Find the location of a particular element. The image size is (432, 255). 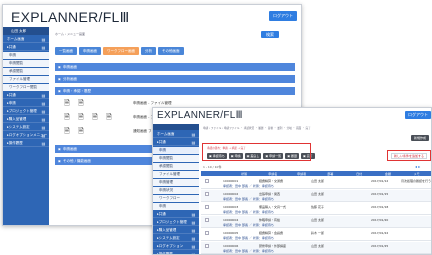

cell-name: 経費精算・交通費 is located at coordinates (271, 181).